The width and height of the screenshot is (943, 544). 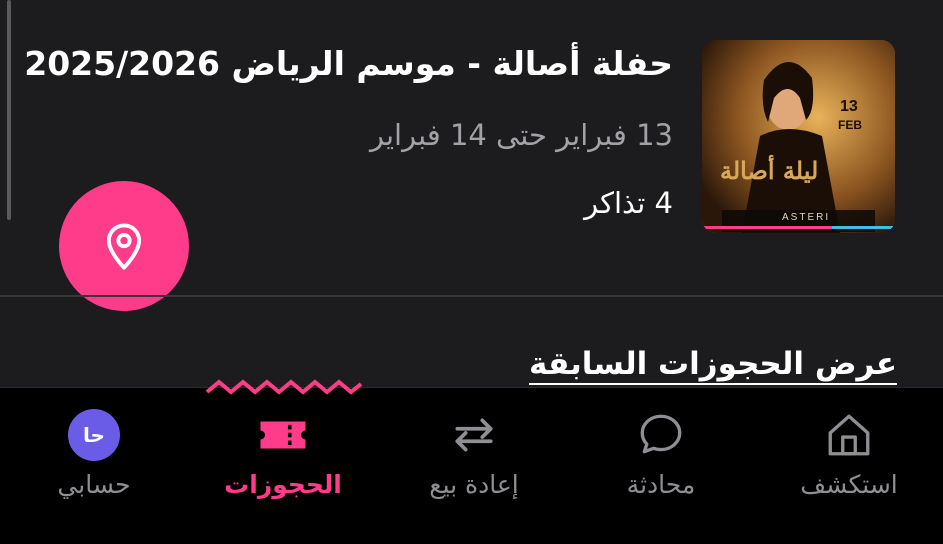 I want to click on event-dates: 13 فبراير حتى 14 فبراير, so click(x=521, y=135).